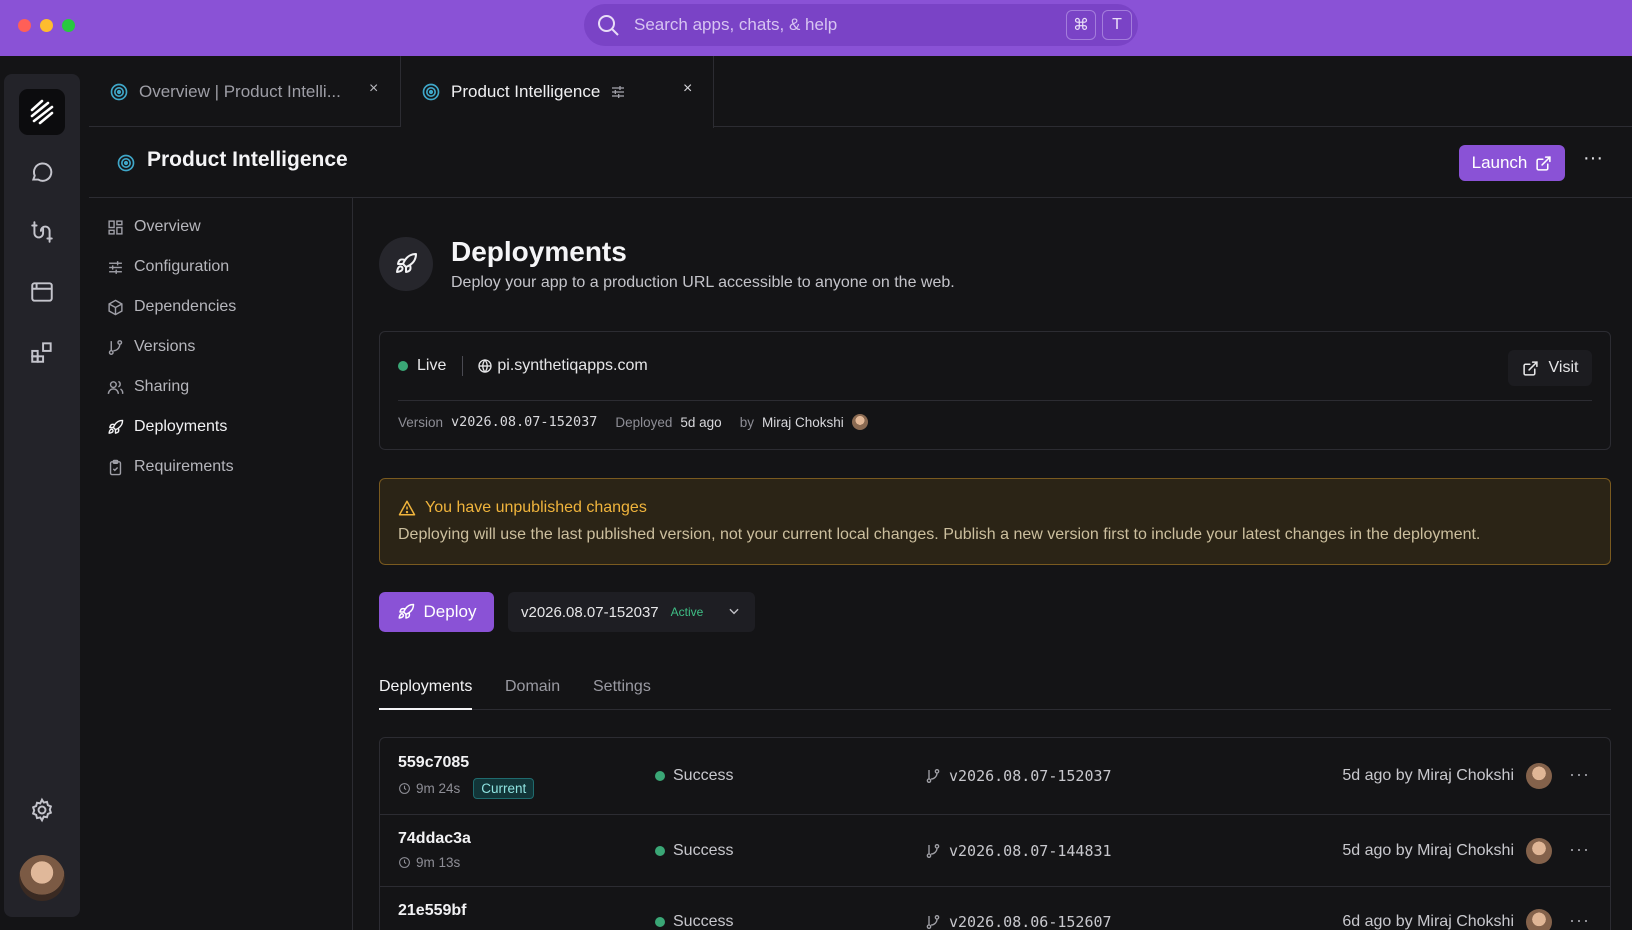 This screenshot has width=1632, height=930. I want to click on subtab-settings: Settings, so click(622, 694).